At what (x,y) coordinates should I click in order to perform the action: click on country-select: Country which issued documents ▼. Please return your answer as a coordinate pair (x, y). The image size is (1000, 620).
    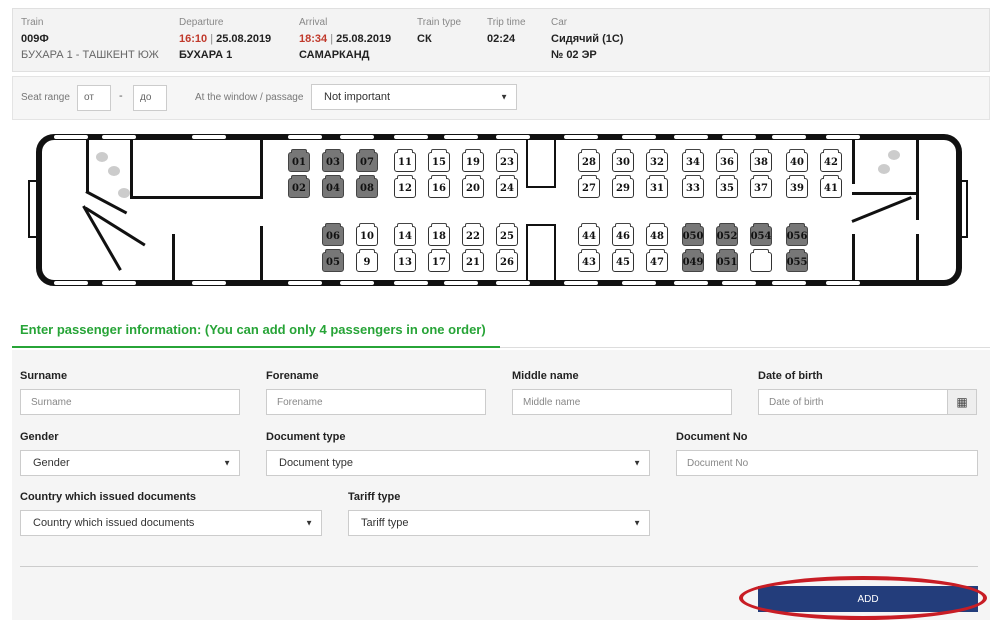
    Looking at the image, I should click on (171, 523).